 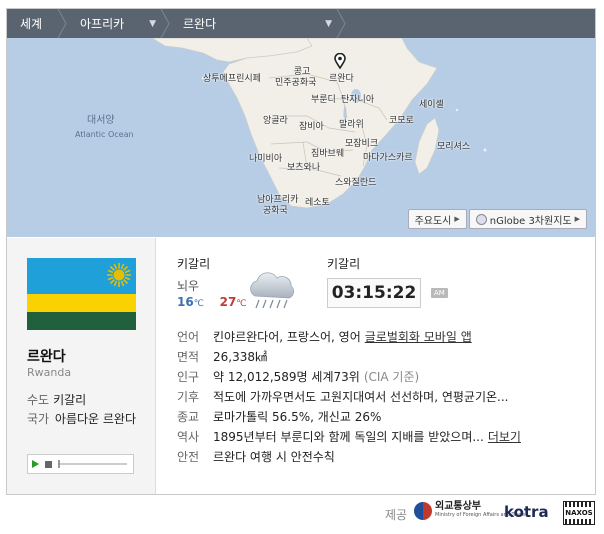 I want to click on capital-row: 수도 키갈리, so click(x=56, y=399).